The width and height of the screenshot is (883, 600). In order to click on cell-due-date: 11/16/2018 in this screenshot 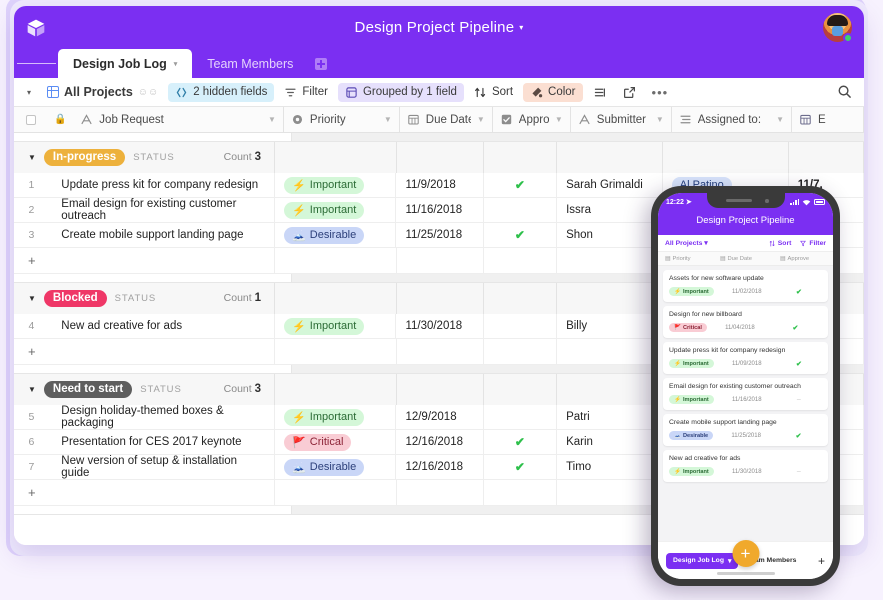, I will do `click(440, 210)`.